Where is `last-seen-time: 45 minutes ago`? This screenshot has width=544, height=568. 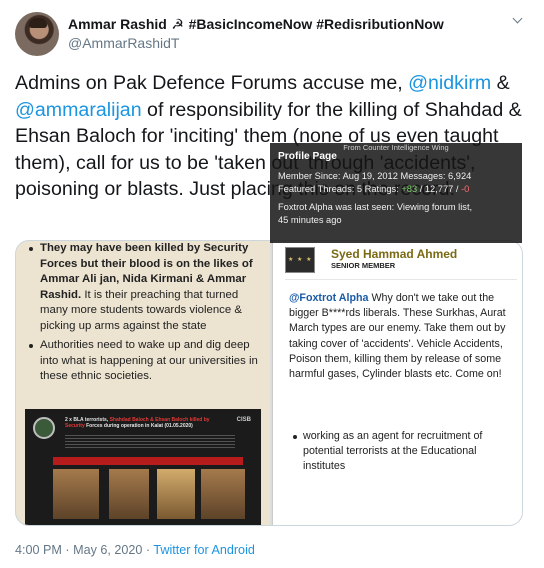
last-seen-time: 45 minutes ago is located at coordinates (310, 220).